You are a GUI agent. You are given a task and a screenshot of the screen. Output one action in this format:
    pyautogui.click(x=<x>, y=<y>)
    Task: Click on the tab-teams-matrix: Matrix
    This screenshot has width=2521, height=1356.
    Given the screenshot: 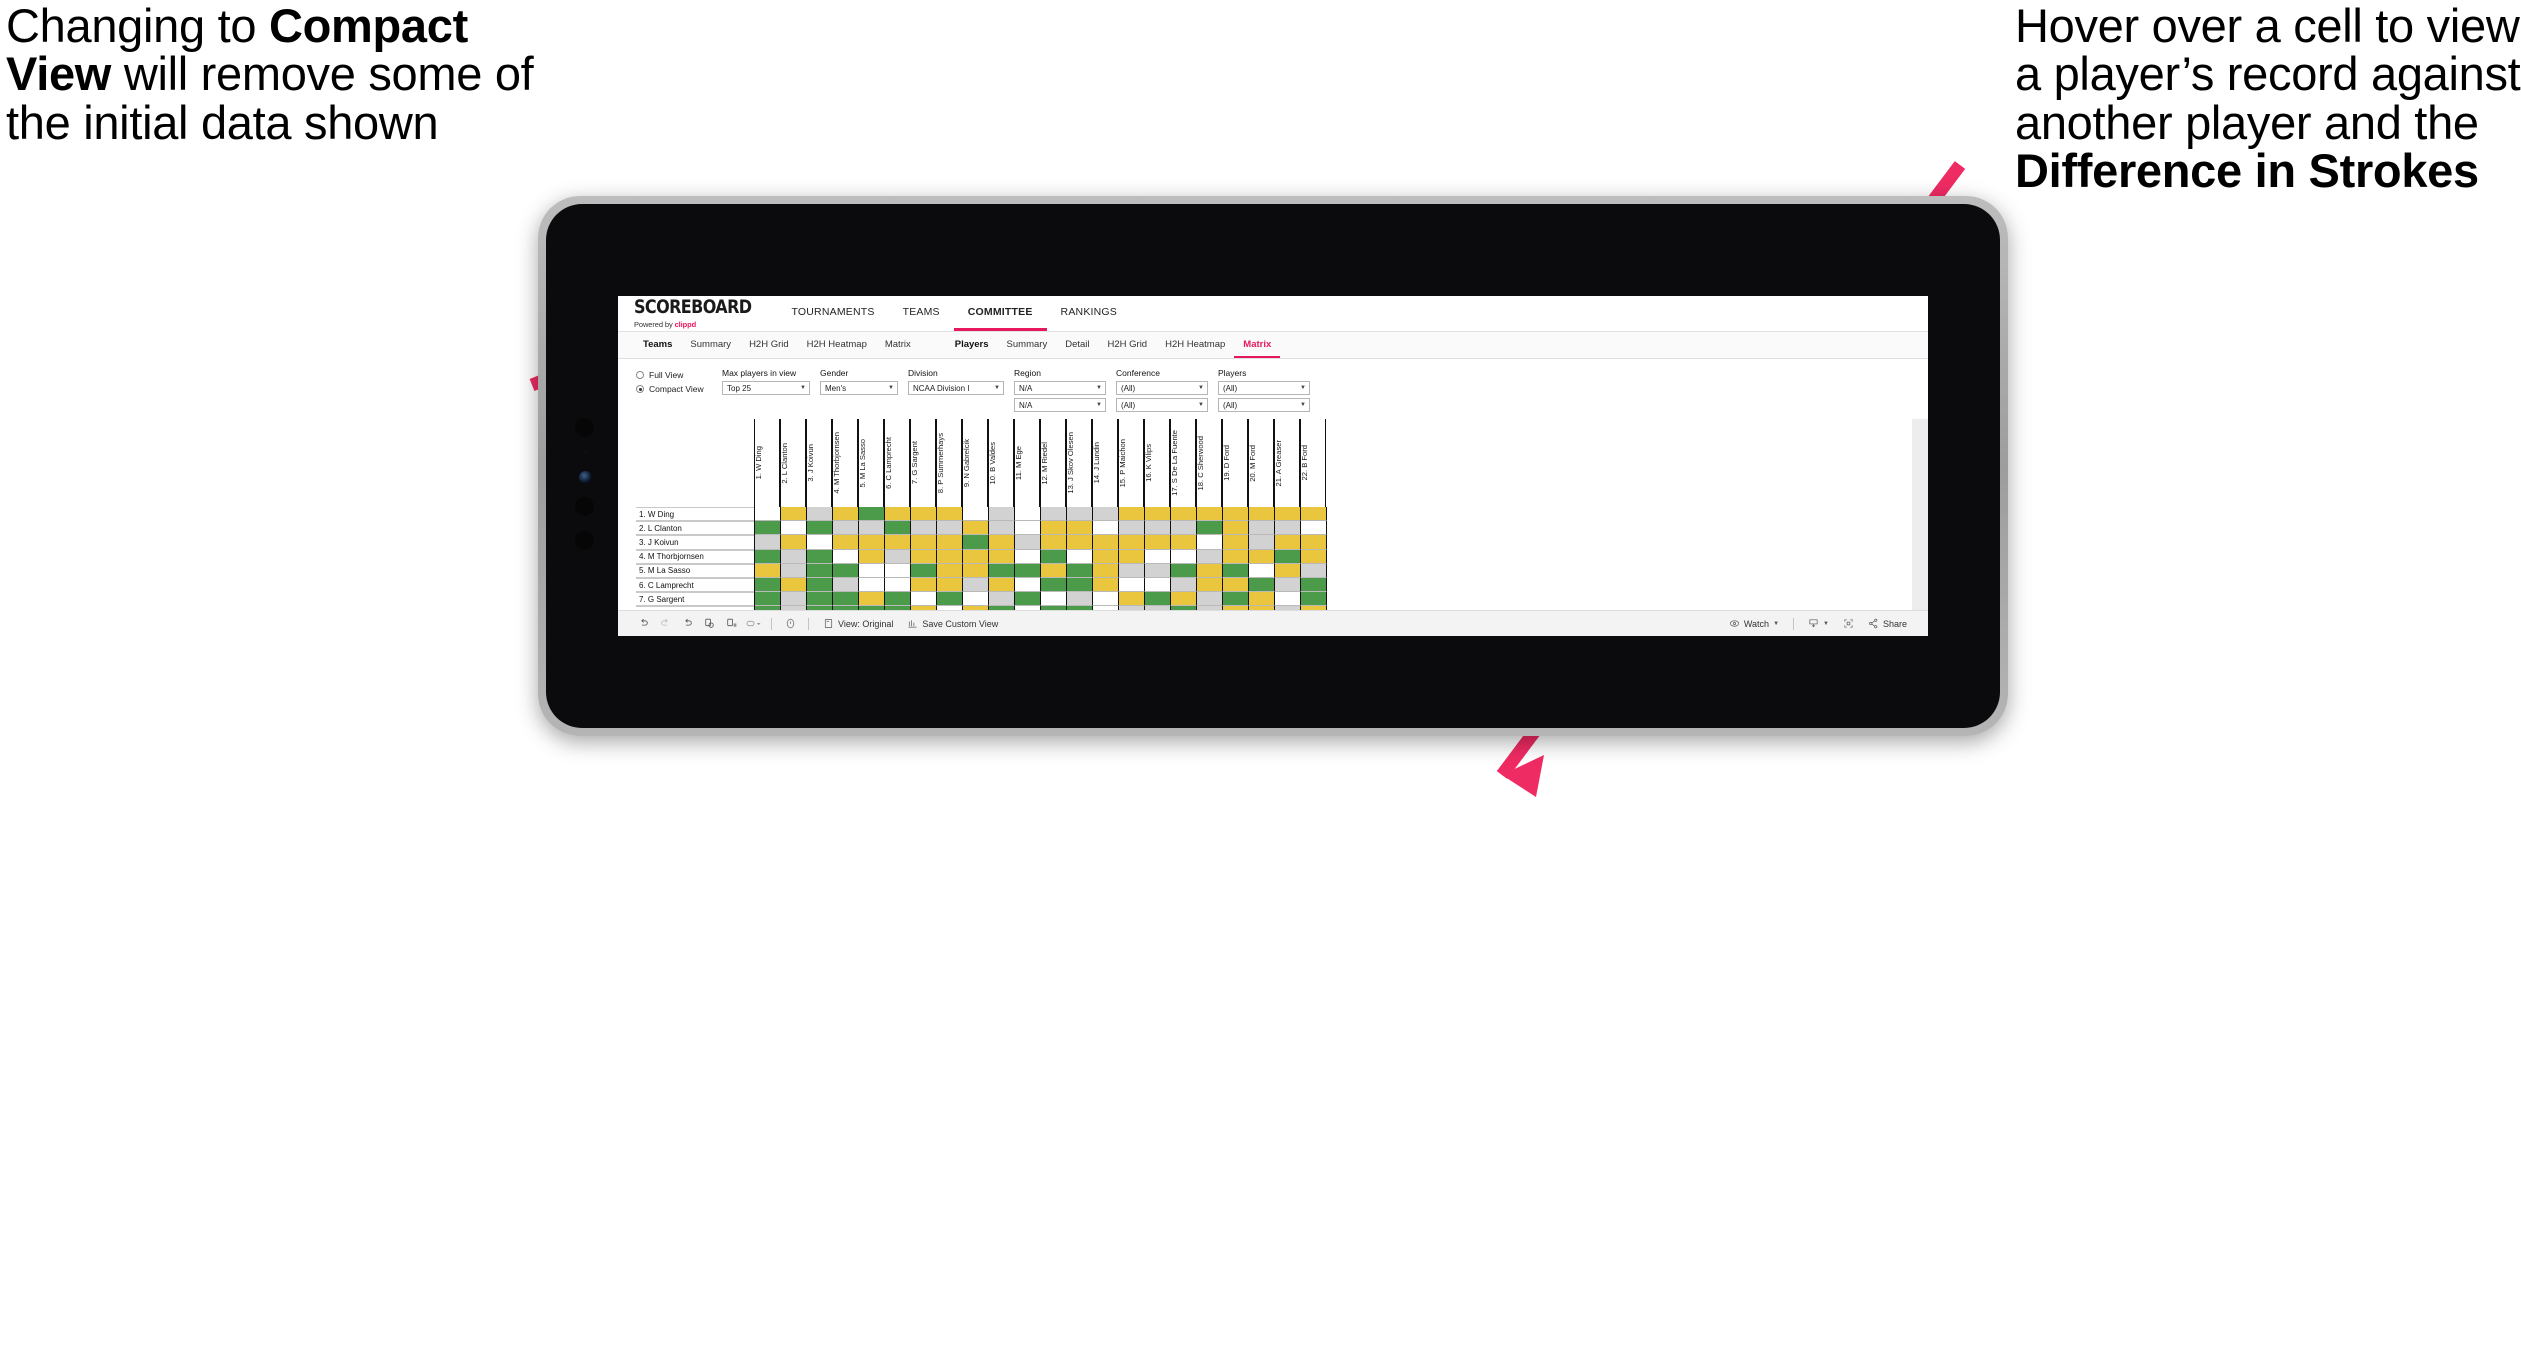 What is the action you would take?
    pyautogui.click(x=898, y=345)
    